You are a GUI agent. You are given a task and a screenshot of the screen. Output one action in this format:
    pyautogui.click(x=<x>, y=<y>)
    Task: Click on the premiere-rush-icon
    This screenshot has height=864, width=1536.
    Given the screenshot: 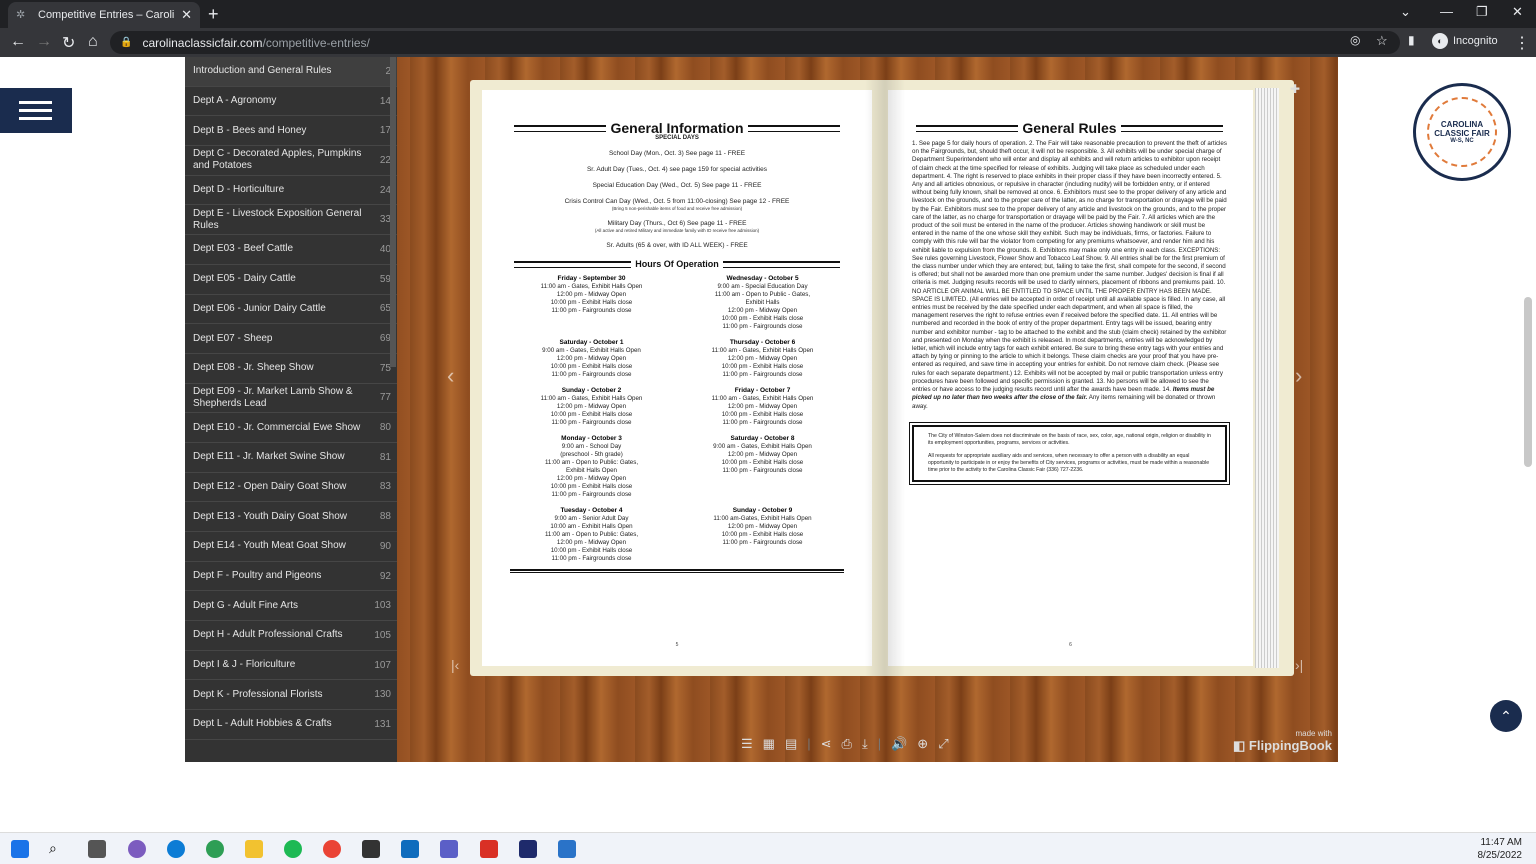 What is the action you would take?
    pyautogui.click(x=528, y=849)
    